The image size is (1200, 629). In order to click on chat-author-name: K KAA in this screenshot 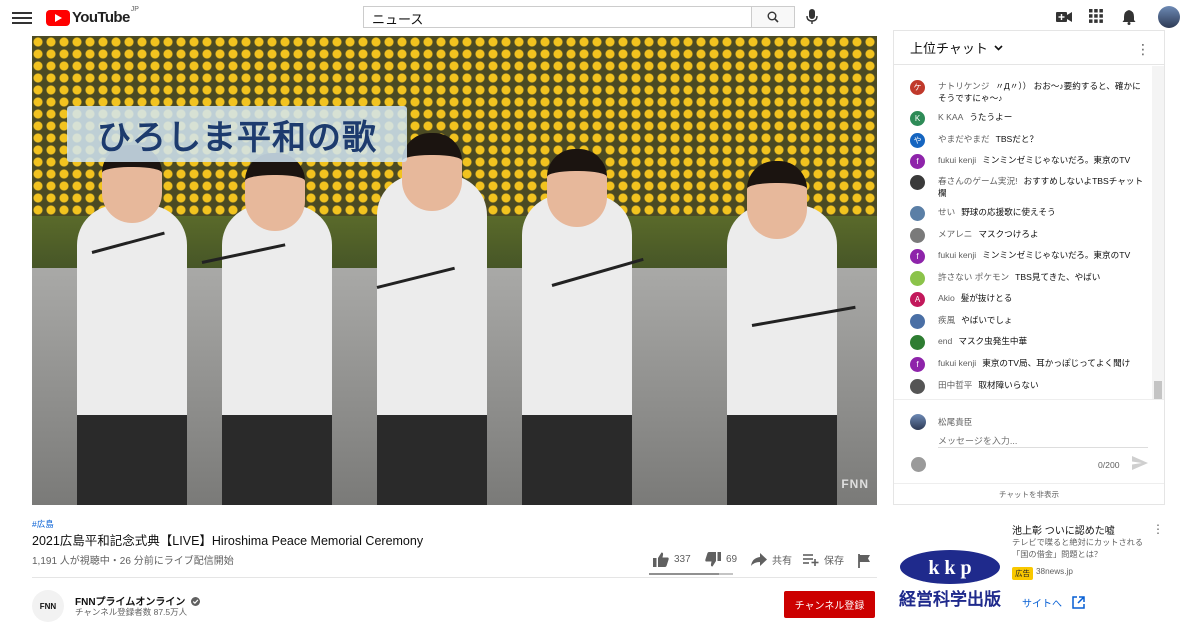, I will do `click(950, 117)`.